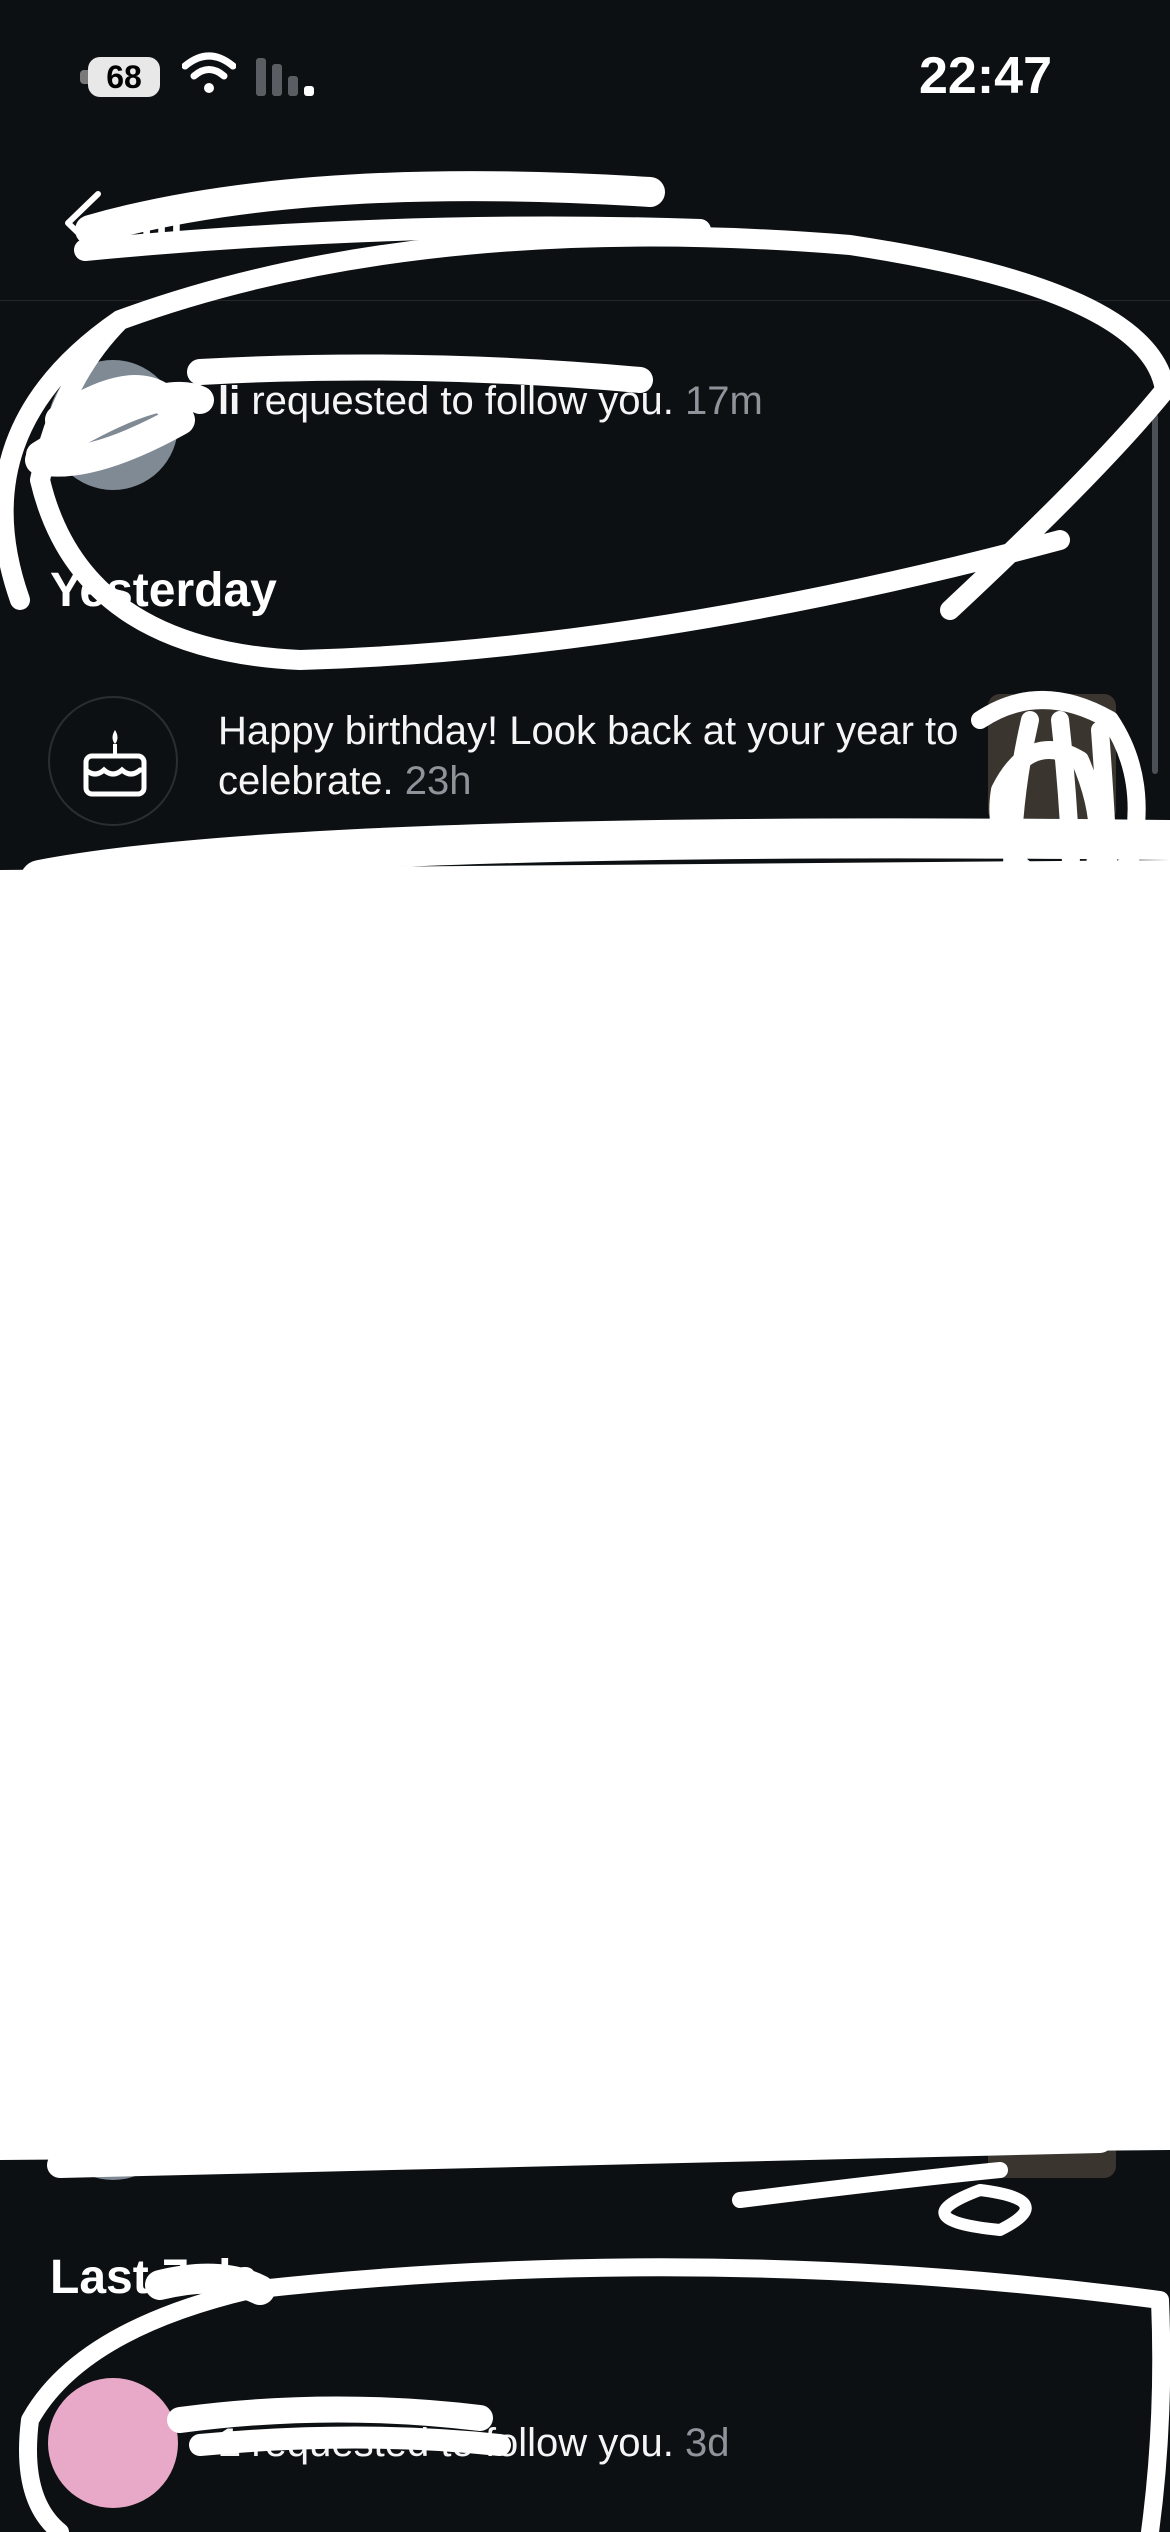 The image size is (1170, 2532). I want to click on notification-time: 17m, so click(723, 401).